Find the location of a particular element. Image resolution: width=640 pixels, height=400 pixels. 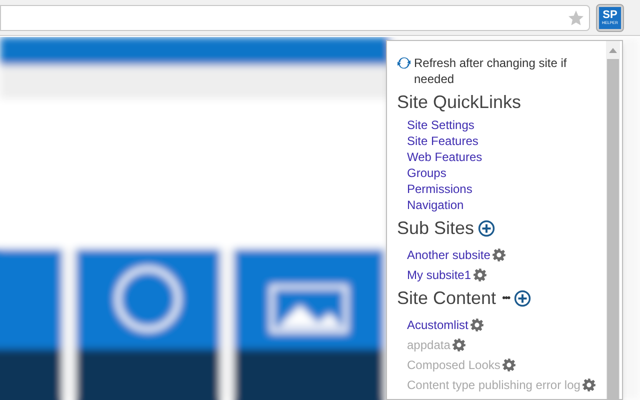

refresh-icon is located at coordinates (404, 63).